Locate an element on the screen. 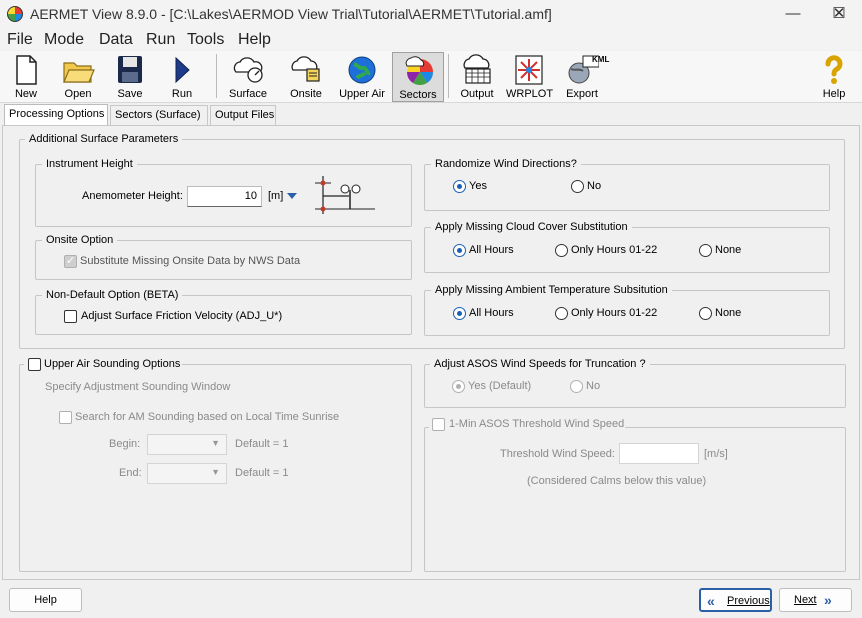  output-button: Output is located at coordinates (477, 77).